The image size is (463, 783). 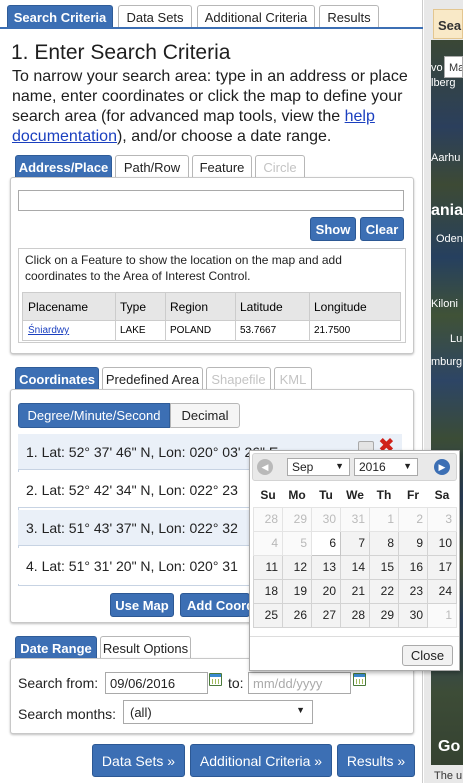 I want to click on weekday-label: Mo, so click(x=297, y=494).